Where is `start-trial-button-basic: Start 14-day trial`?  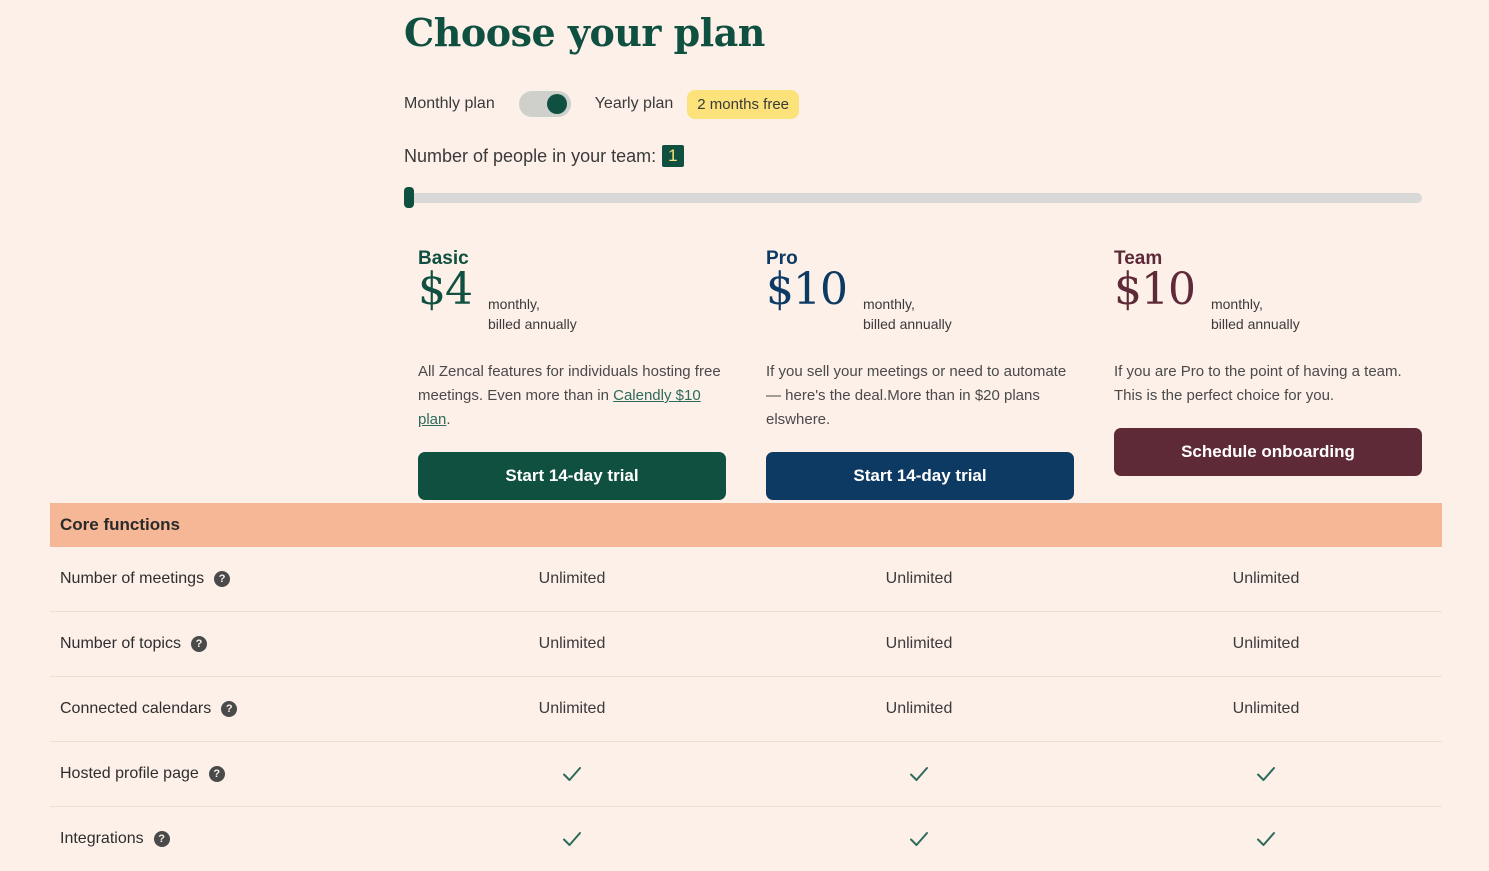
start-trial-button-basic: Start 14-day trial is located at coordinates (572, 476).